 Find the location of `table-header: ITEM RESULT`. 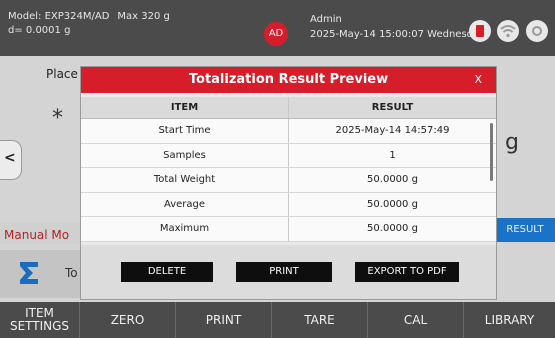

table-header: ITEM RESULT is located at coordinates (288, 108).